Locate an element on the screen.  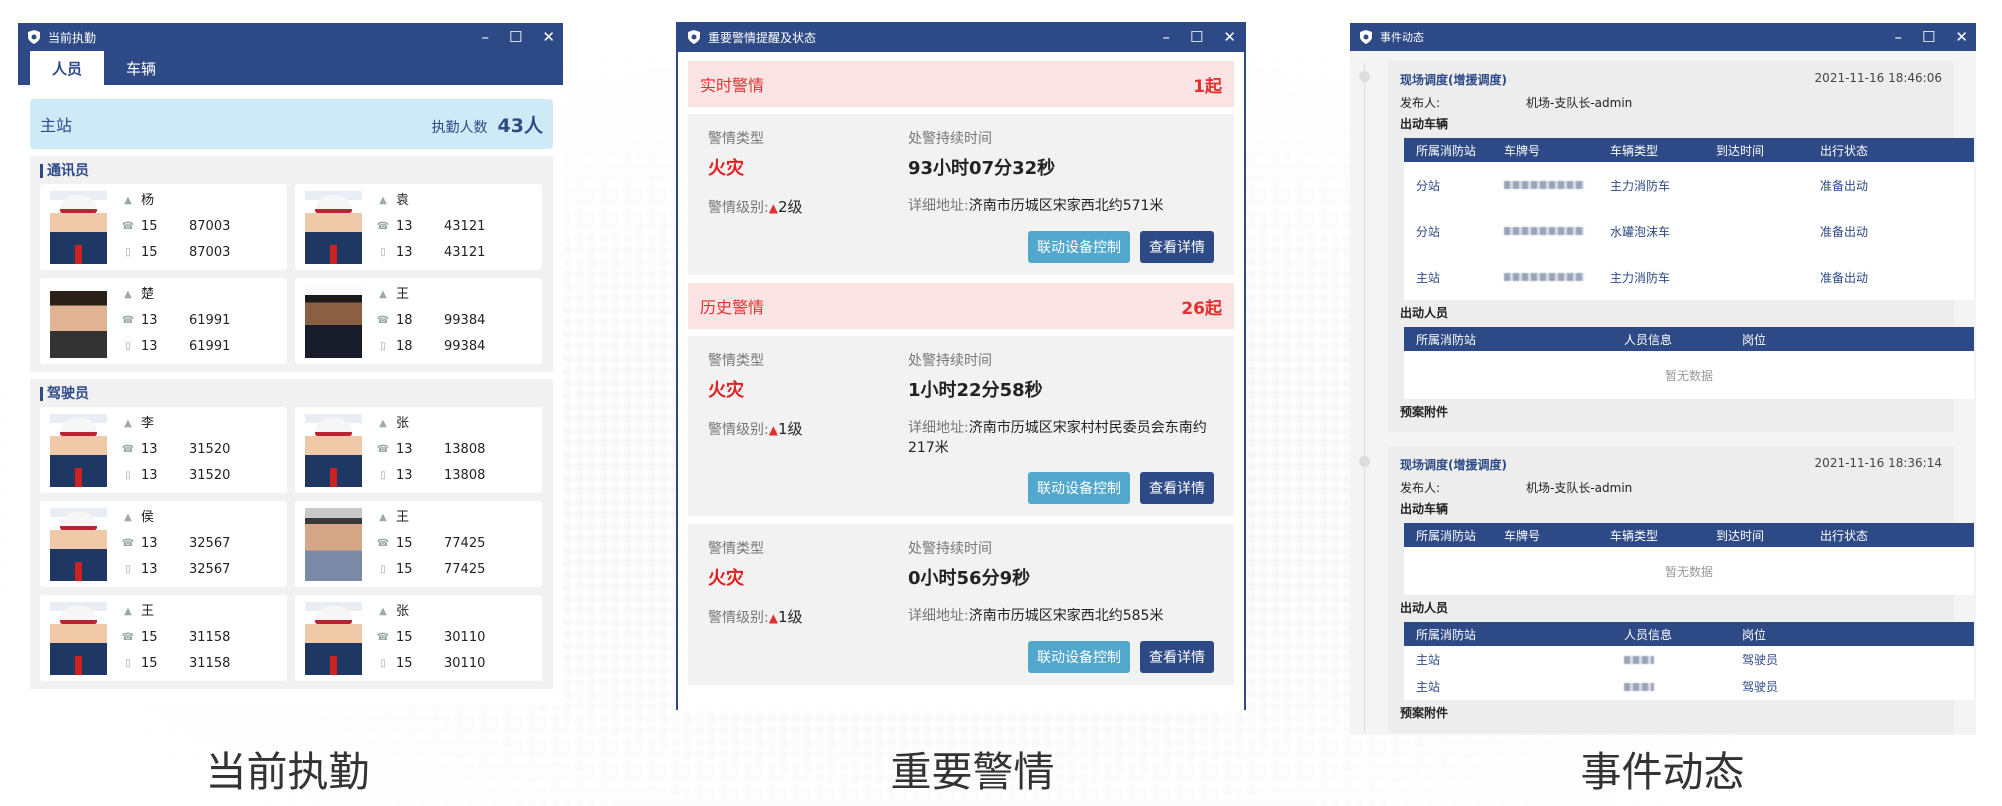
mobile-tail: 13808 is located at coordinates (465, 475).